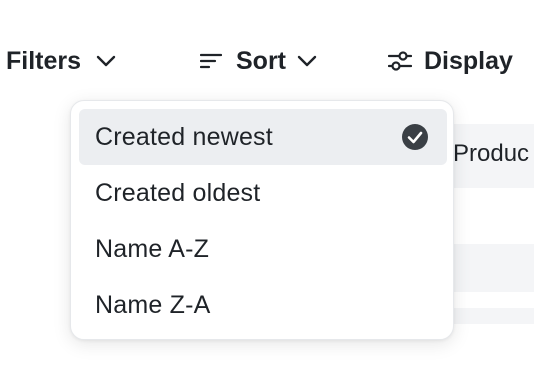  Describe the element at coordinates (415, 137) in the screenshot. I see `check-circle-icon` at that location.